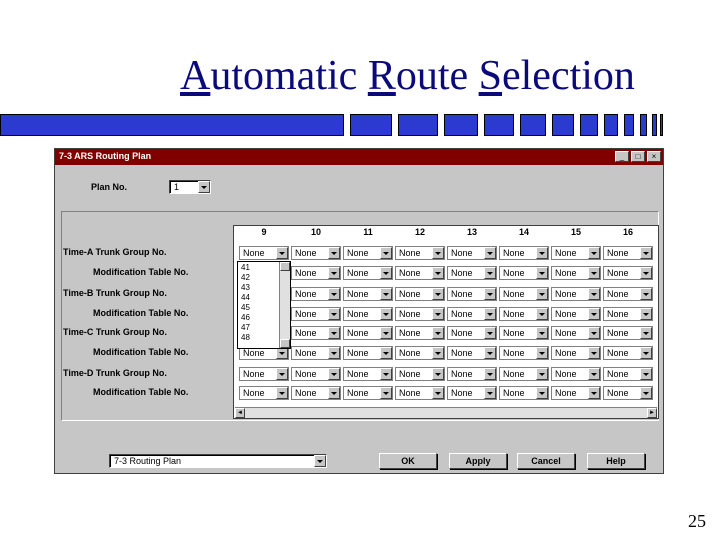 Image resolution: width=720 pixels, height=540 pixels. I want to click on dropdown-option: 41, so click(245, 267).